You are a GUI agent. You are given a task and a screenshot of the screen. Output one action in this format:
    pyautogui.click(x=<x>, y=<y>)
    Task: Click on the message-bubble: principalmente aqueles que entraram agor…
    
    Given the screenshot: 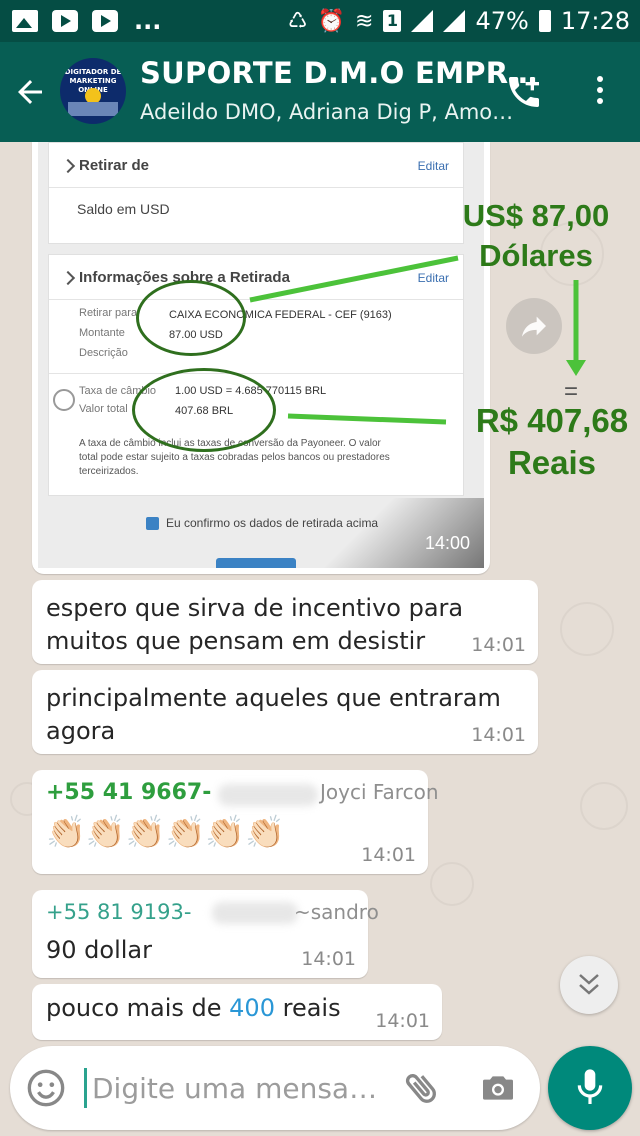 What is the action you would take?
    pyautogui.click(x=285, y=712)
    